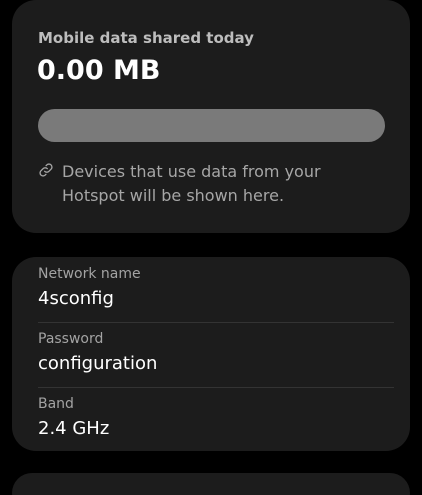  What do you see at coordinates (211, 484) in the screenshot?
I see `additional-settings-card` at bounding box center [211, 484].